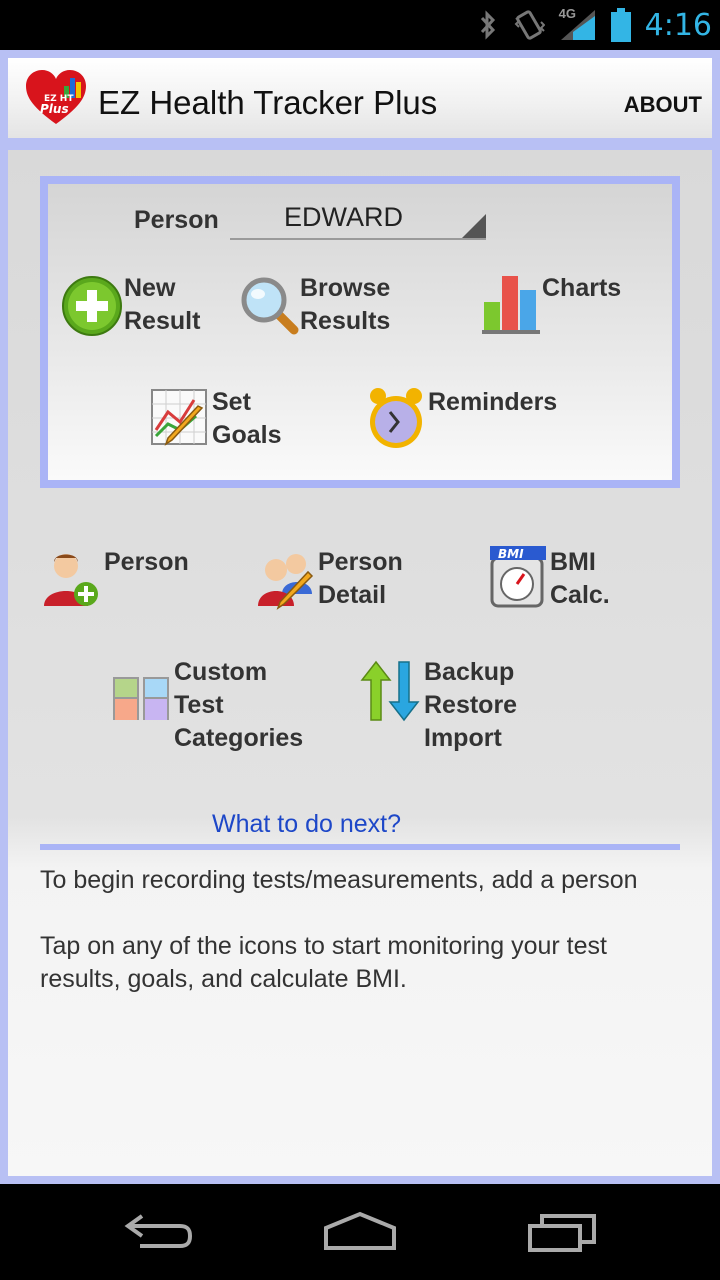  What do you see at coordinates (92, 306) in the screenshot?
I see `add-circle-icon` at bounding box center [92, 306].